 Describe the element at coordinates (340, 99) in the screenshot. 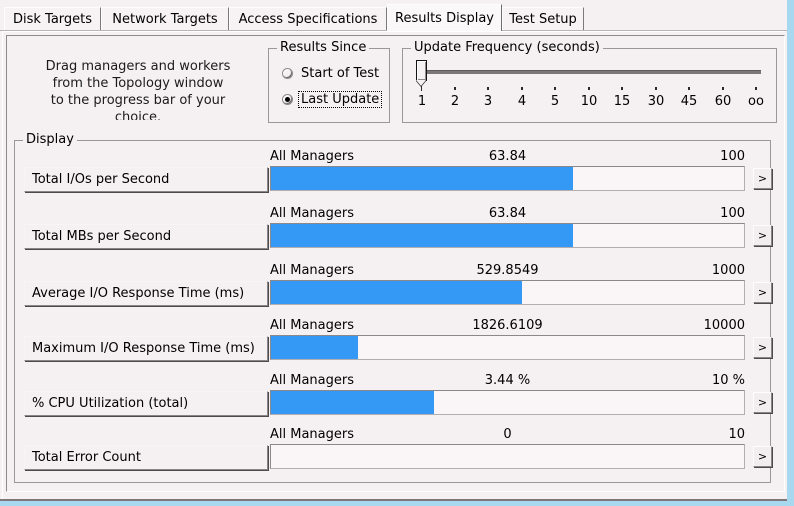

I see `radio-label: Last Update` at that location.